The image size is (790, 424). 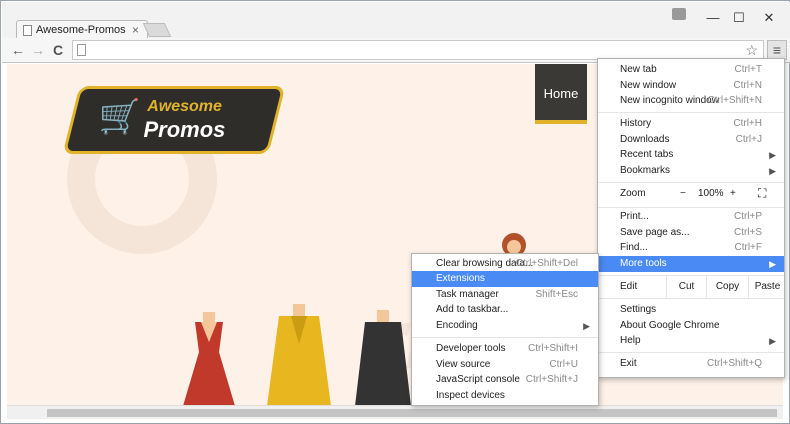 What do you see at coordinates (418, 50) in the screenshot?
I see `address-bar: ☆` at bounding box center [418, 50].